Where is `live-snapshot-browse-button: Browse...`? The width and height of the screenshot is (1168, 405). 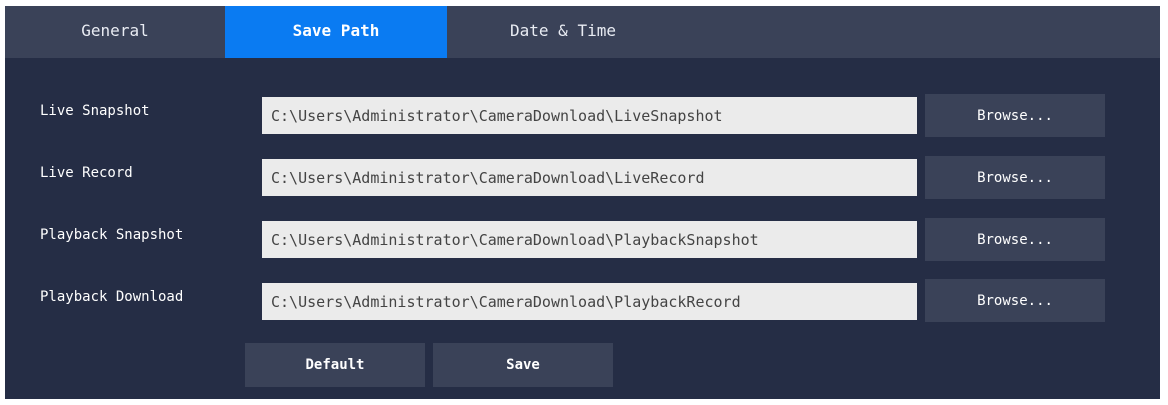 live-snapshot-browse-button: Browse... is located at coordinates (1015, 115).